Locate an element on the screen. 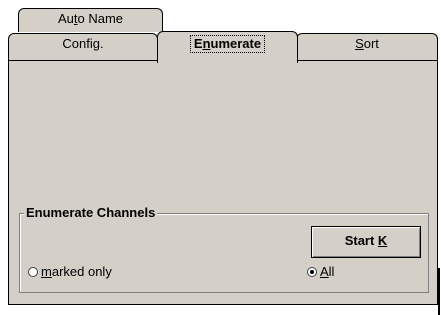 Image resolution: width=441 pixels, height=315 pixels. group-title: Enumerate Channels is located at coordinates (91, 212).